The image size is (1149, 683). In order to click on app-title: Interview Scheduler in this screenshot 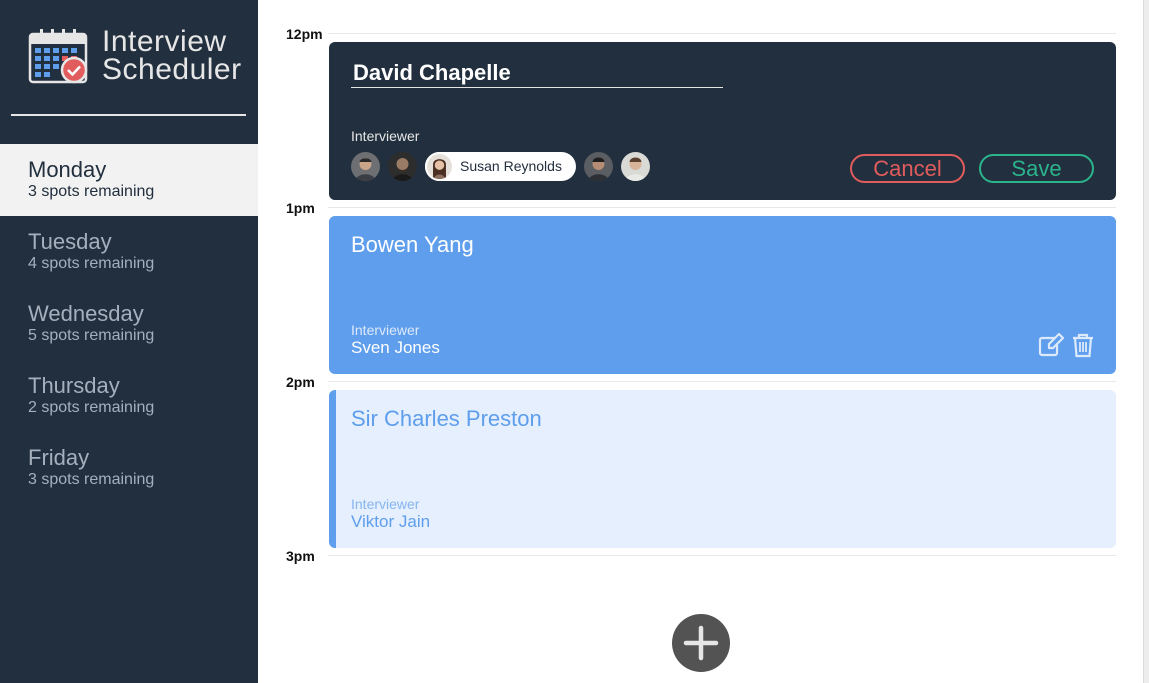, I will do `click(172, 55)`.